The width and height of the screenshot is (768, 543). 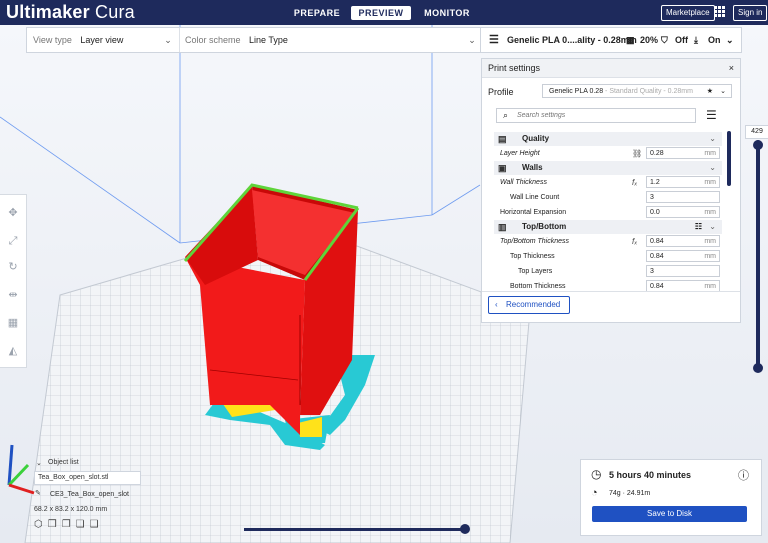 What do you see at coordinates (268, 40) in the screenshot?
I see `color-scheme-value: Line Type` at bounding box center [268, 40].